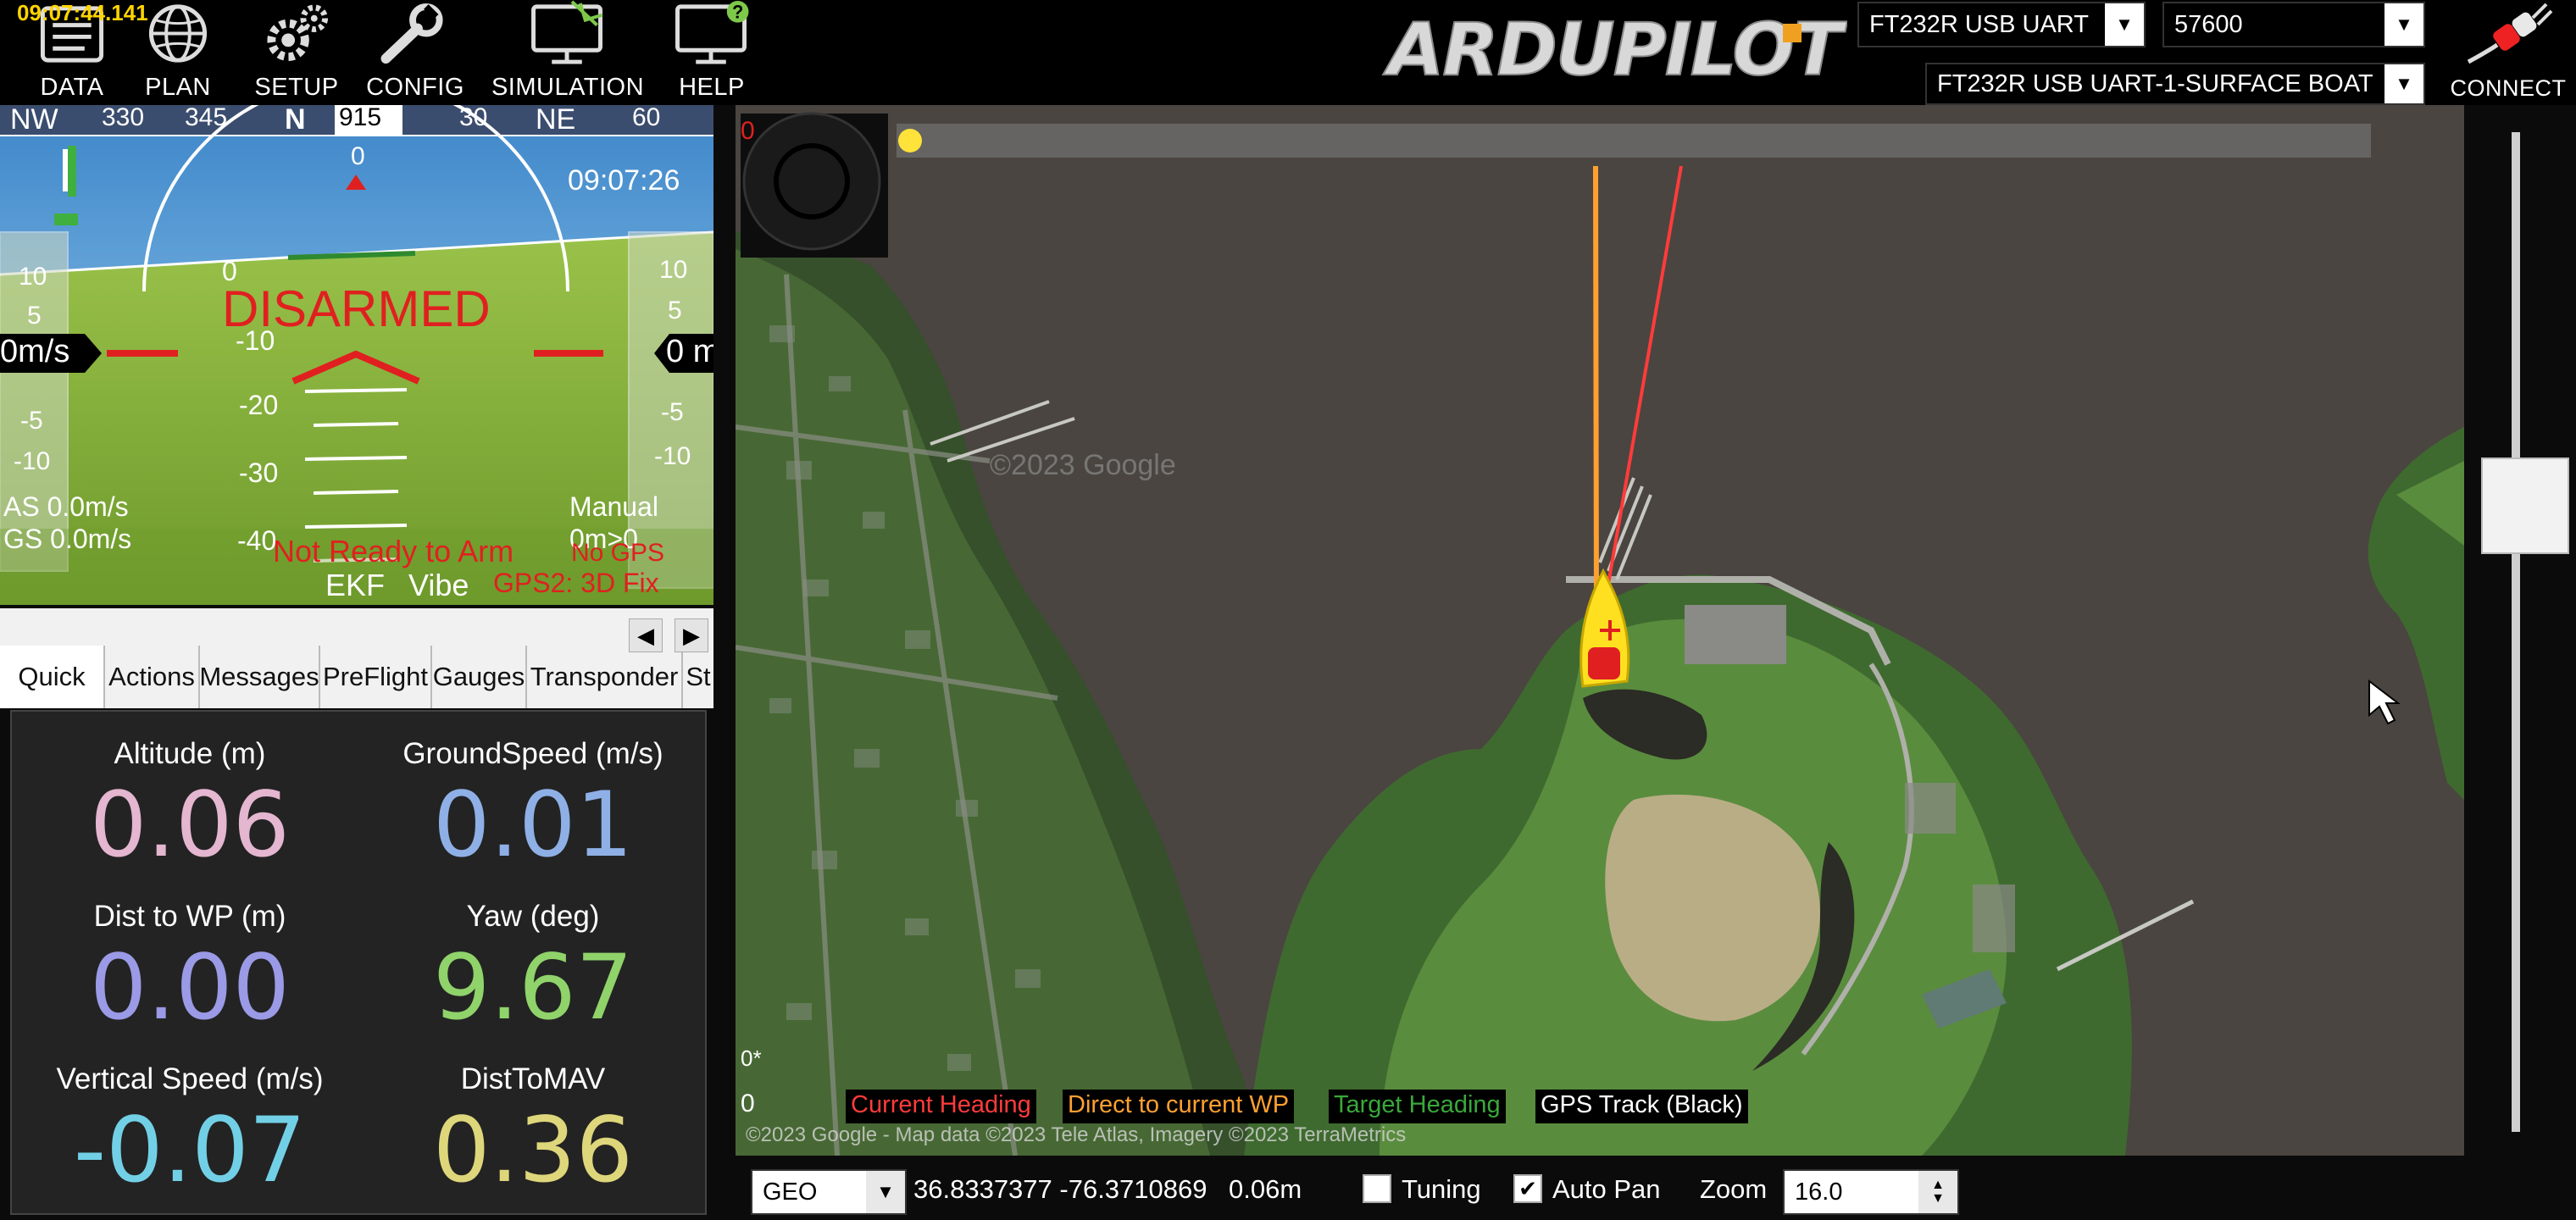 The image size is (2576, 1220). What do you see at coordinates (556, 120) in the screenshot?
I see `compass-ne: NE` at bounding box center [556, 120].